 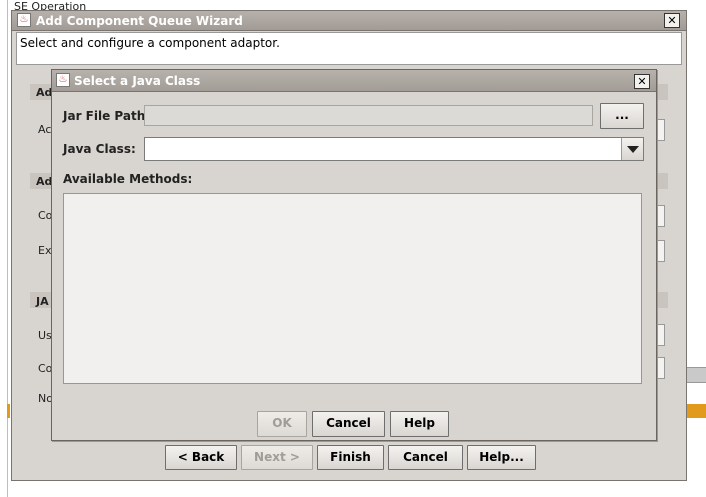 I want to click on dialog-help-button: Help, so click(x=419, y=424).